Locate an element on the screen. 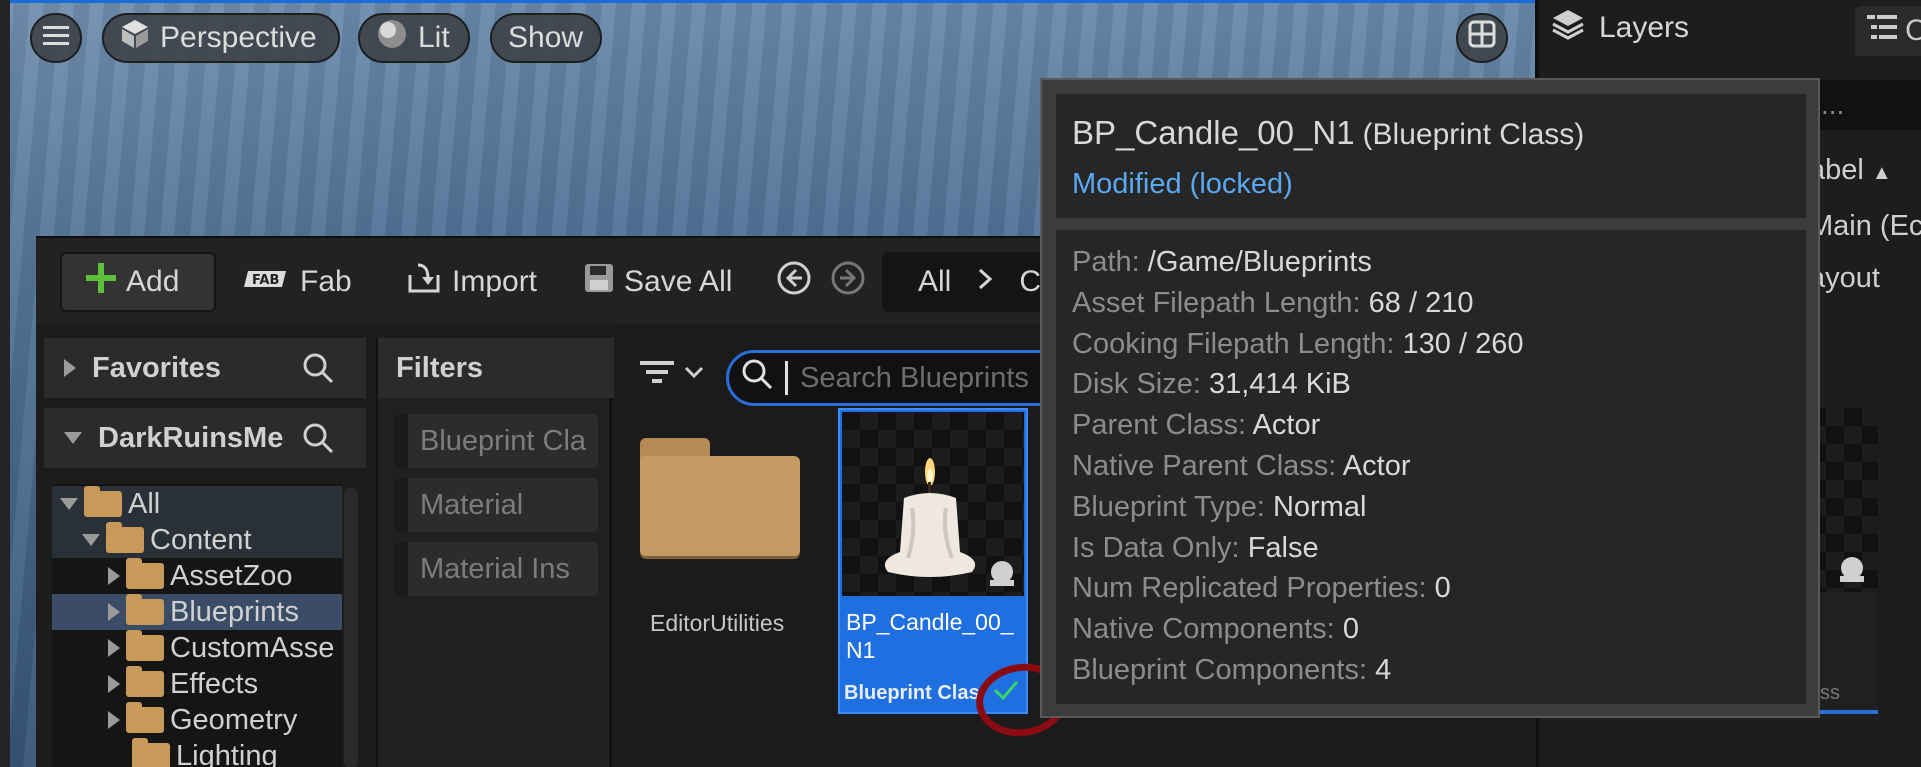  breadcrumb-chevron-icon is located at coordinates (985, 282).